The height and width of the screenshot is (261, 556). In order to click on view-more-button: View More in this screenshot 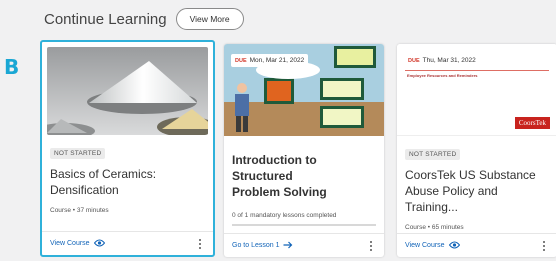, I will do `click(209, 19)`.